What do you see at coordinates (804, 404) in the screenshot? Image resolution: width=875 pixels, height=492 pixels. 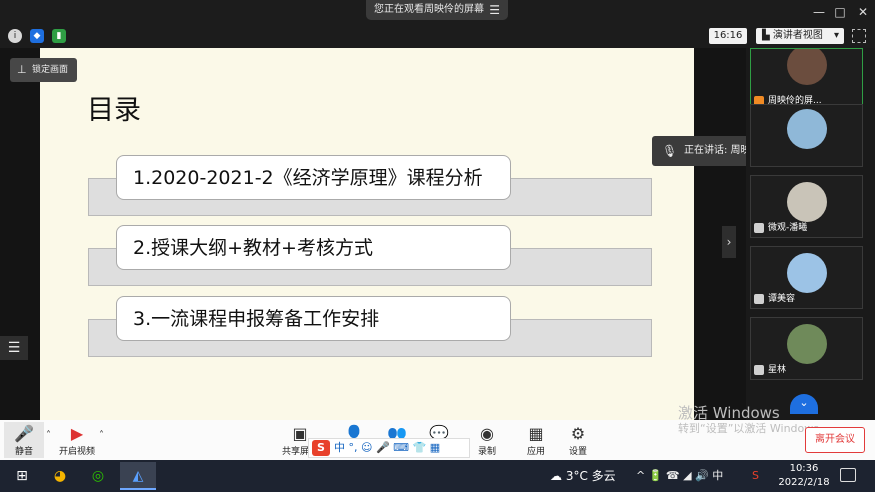 I see `scroll-down-button: ⌄` at bounding box center [804, 404].